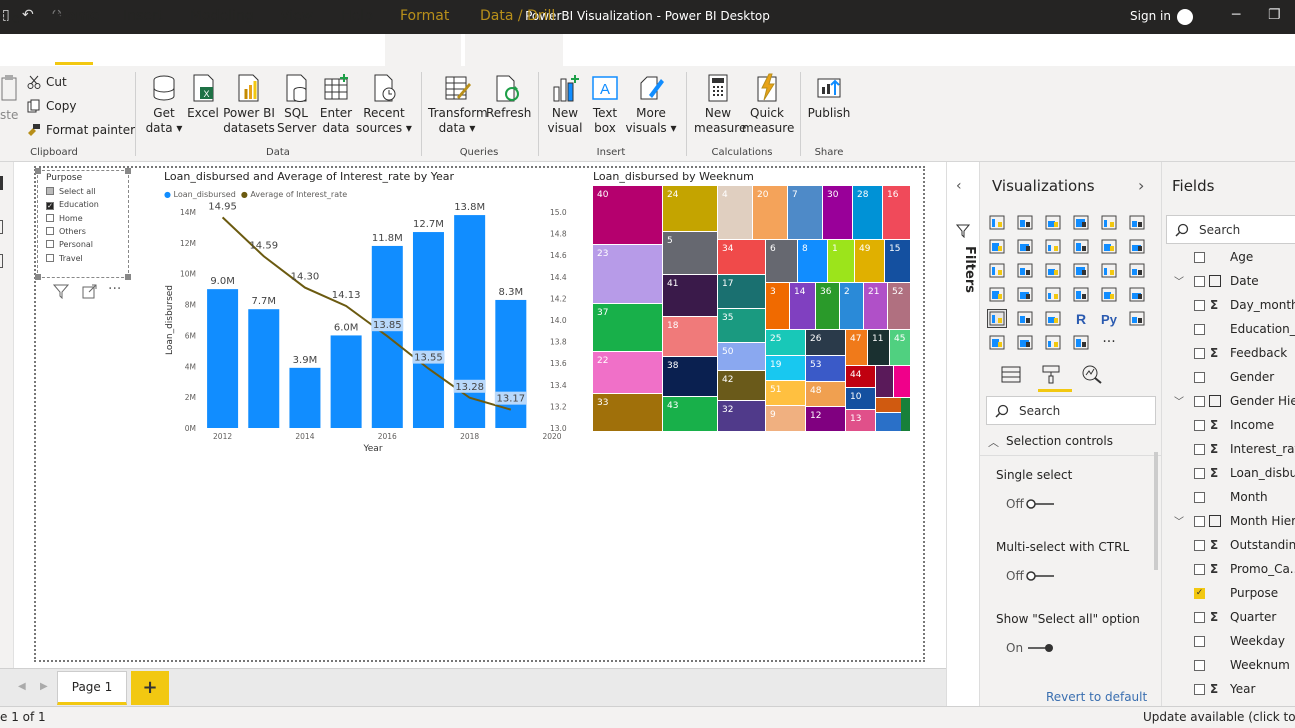 The width and height of the screenshot is (1295, 728). What do you see at coordinates (143, 16) in the screenshot?
I see `menu-tab-insert: Insert` at bounding box center [143, 16].